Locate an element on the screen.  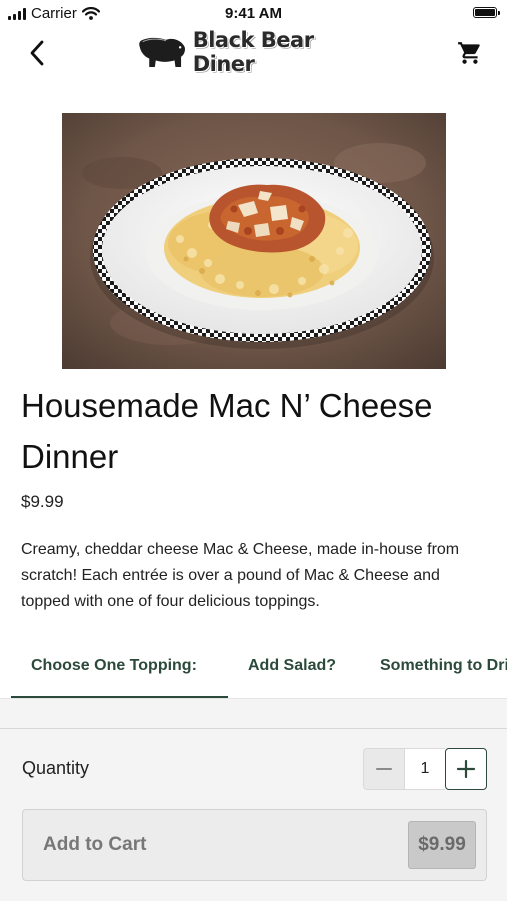
battery-icon is located at coordinates (486, 12).